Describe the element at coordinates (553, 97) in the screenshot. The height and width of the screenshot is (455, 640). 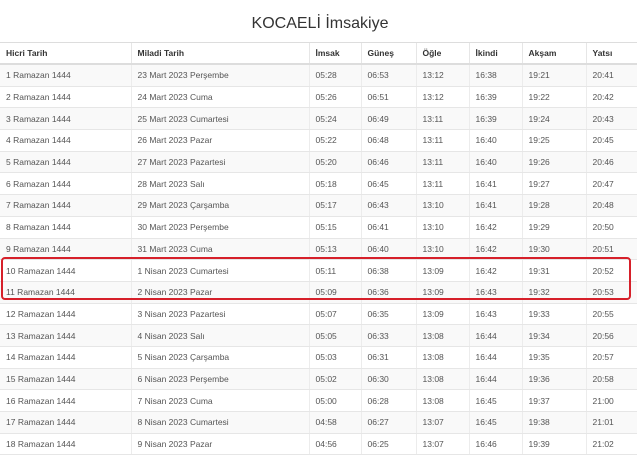
I see `aksam-cell: 19:22` at that location.